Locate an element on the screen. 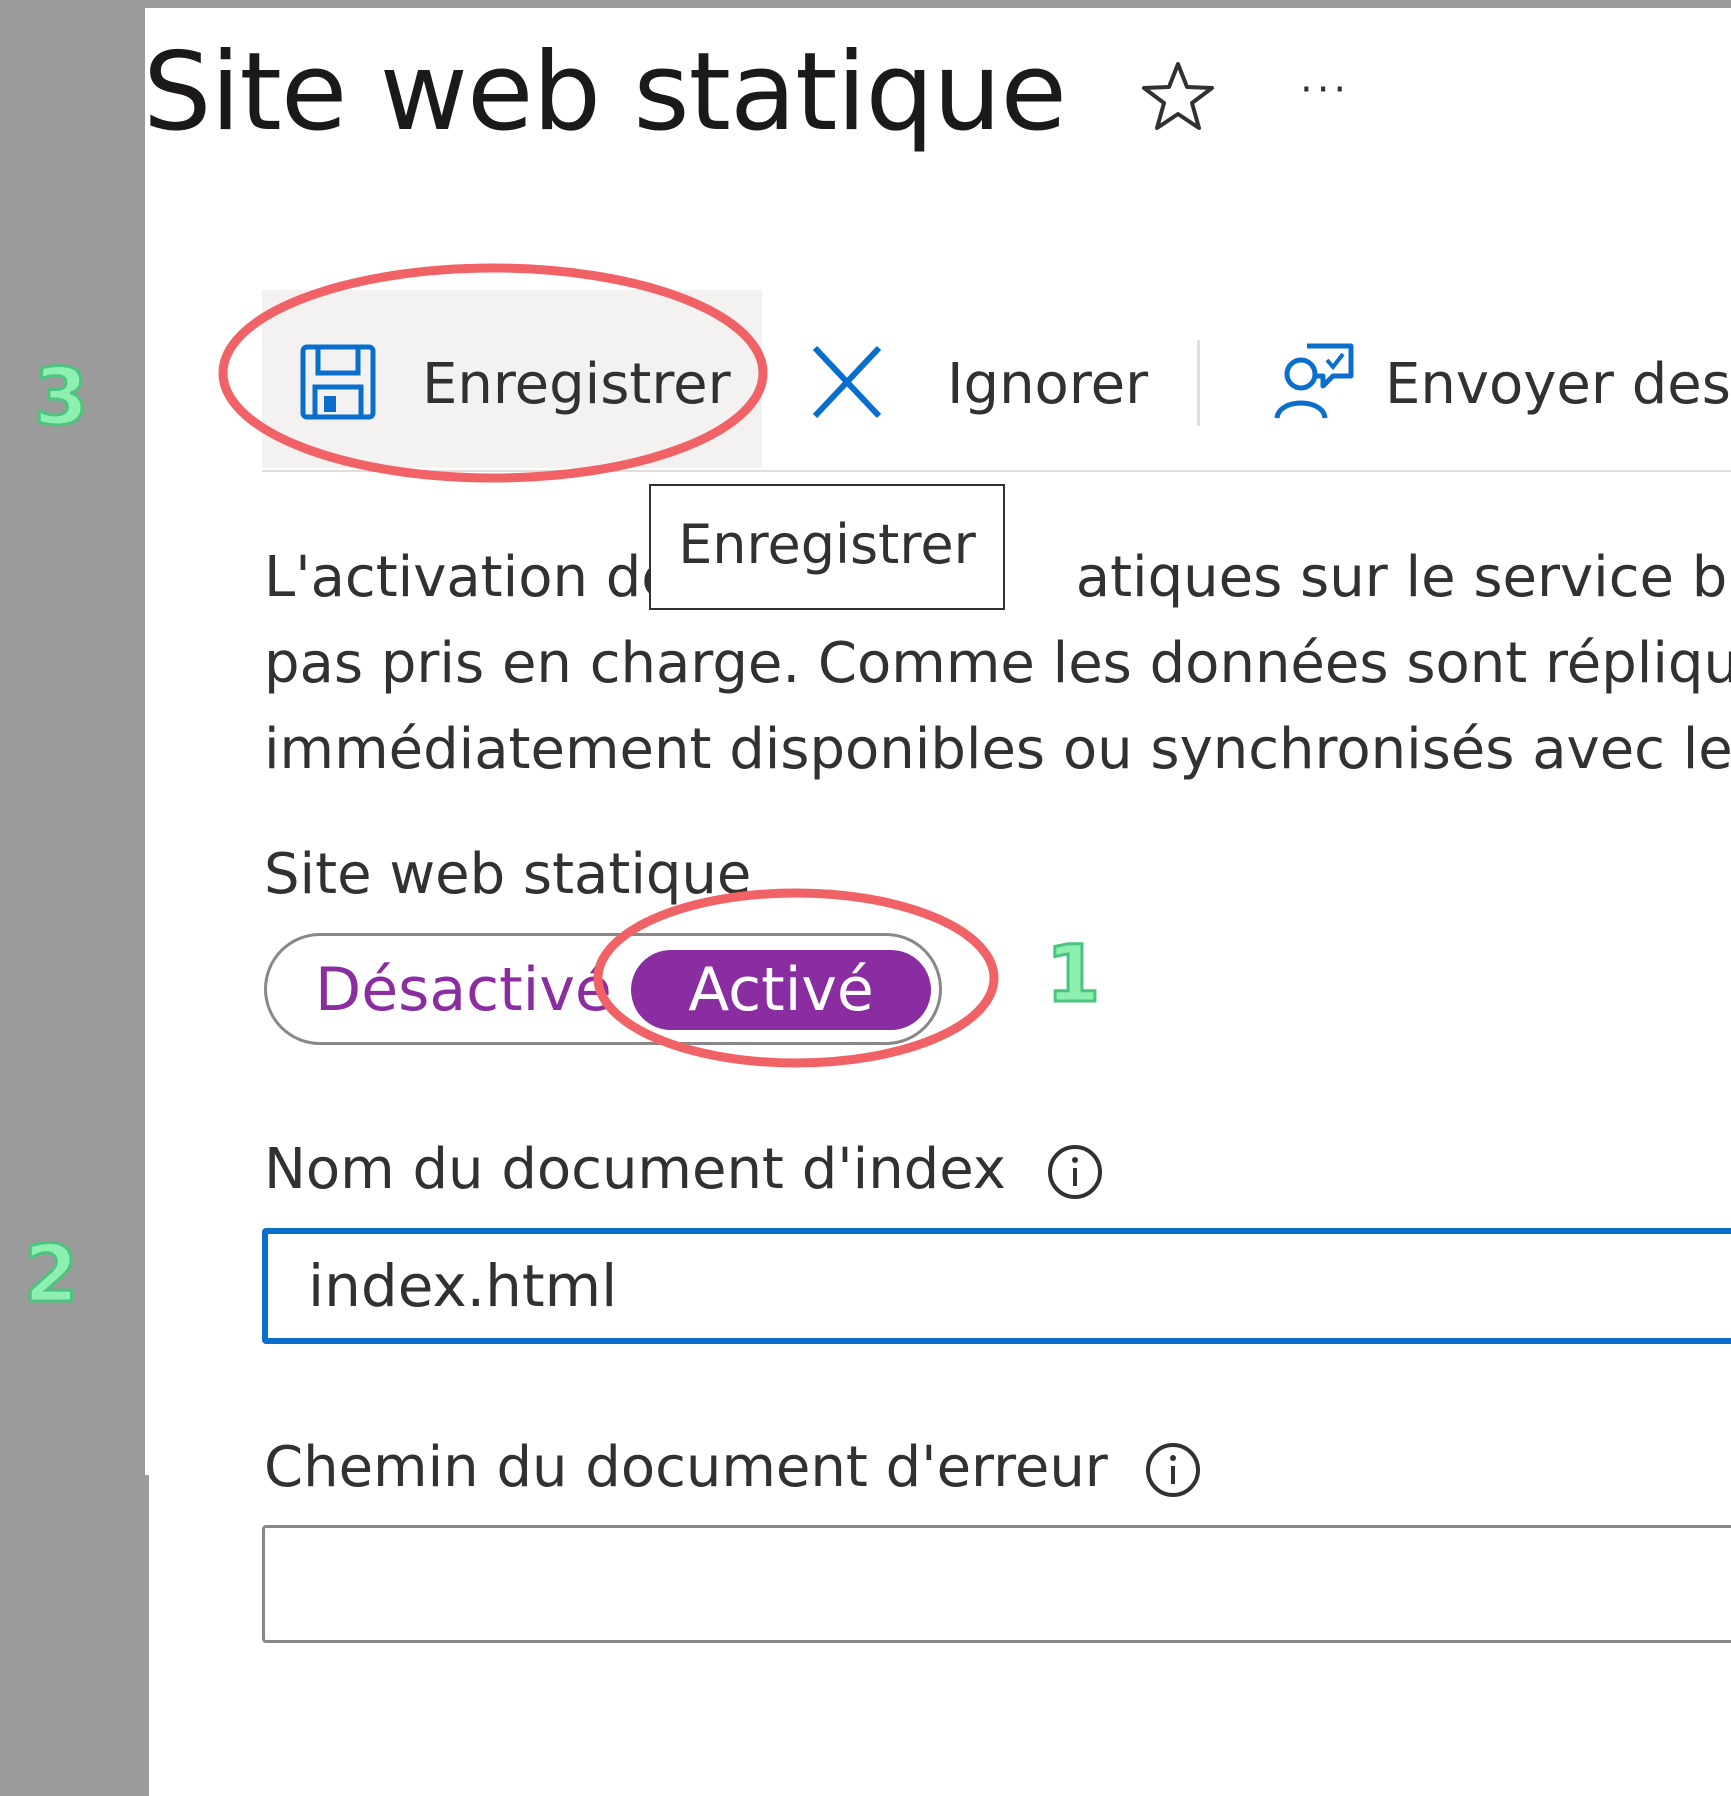 This screenshot has height=1796, width=1731. save-icon is located at coordinates (338, 382).